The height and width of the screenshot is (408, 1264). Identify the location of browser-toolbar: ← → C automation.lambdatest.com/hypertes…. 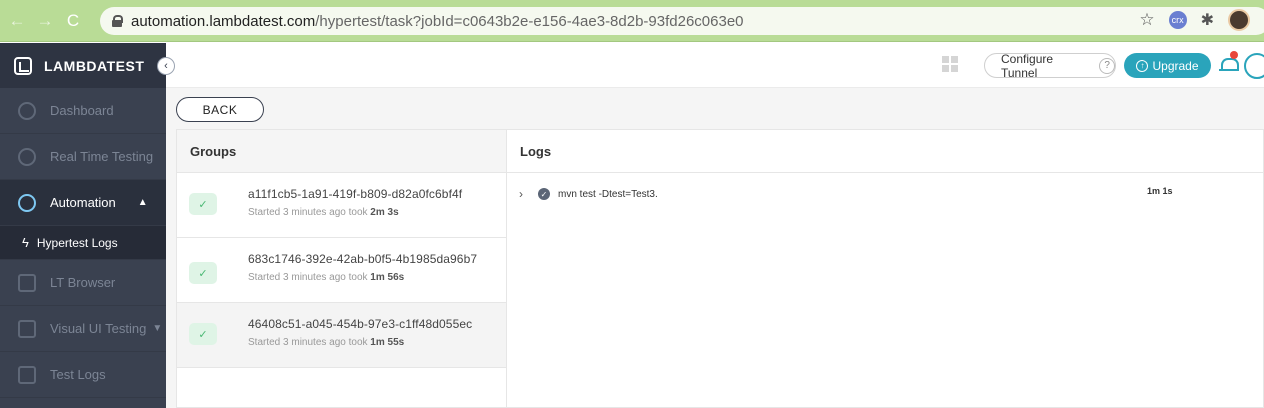
(632, 21).